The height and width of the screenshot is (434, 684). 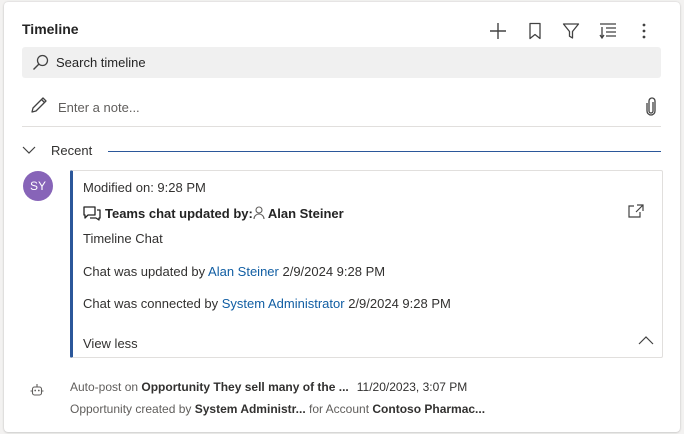 I want to click on chevron-up-icon, so click(x=646, y=340).